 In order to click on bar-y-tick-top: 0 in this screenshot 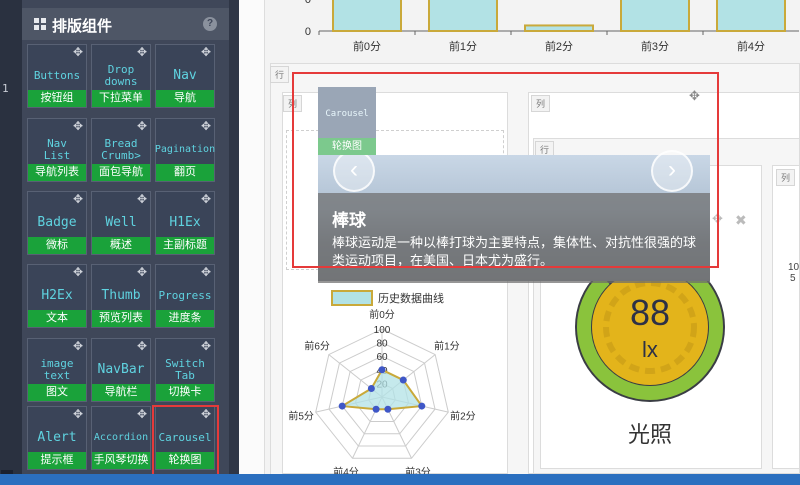, I will do `click(308, 3)`.